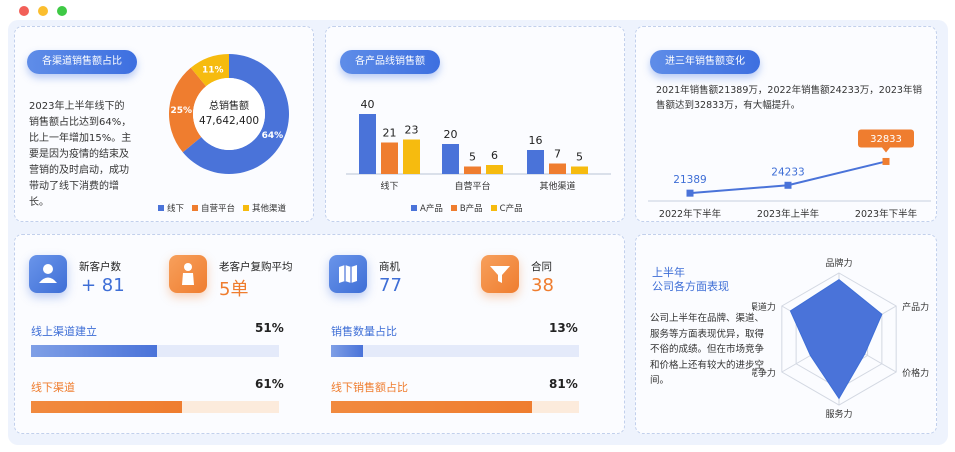 The image size is (955, 452). I want to click on filter-icon, so click(500, 274).